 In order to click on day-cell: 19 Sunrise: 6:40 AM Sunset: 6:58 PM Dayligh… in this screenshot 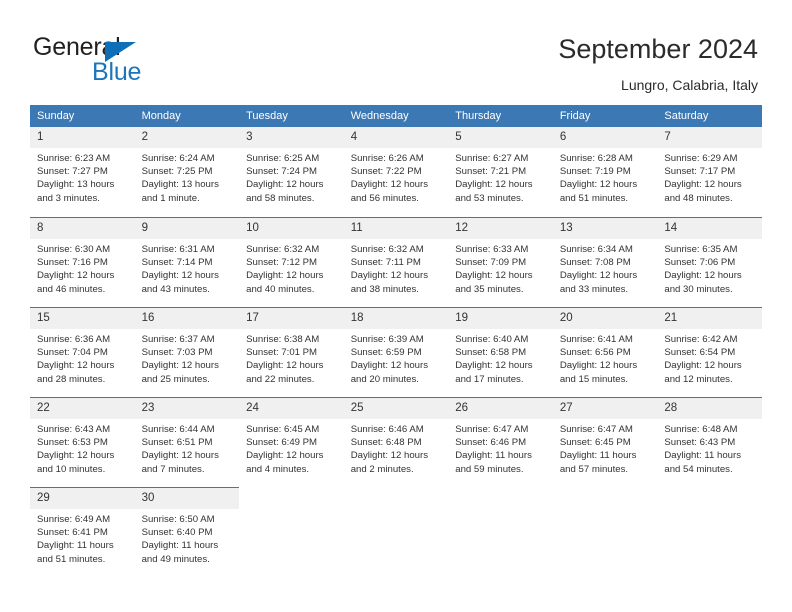, I will do `click(500, 352)`.